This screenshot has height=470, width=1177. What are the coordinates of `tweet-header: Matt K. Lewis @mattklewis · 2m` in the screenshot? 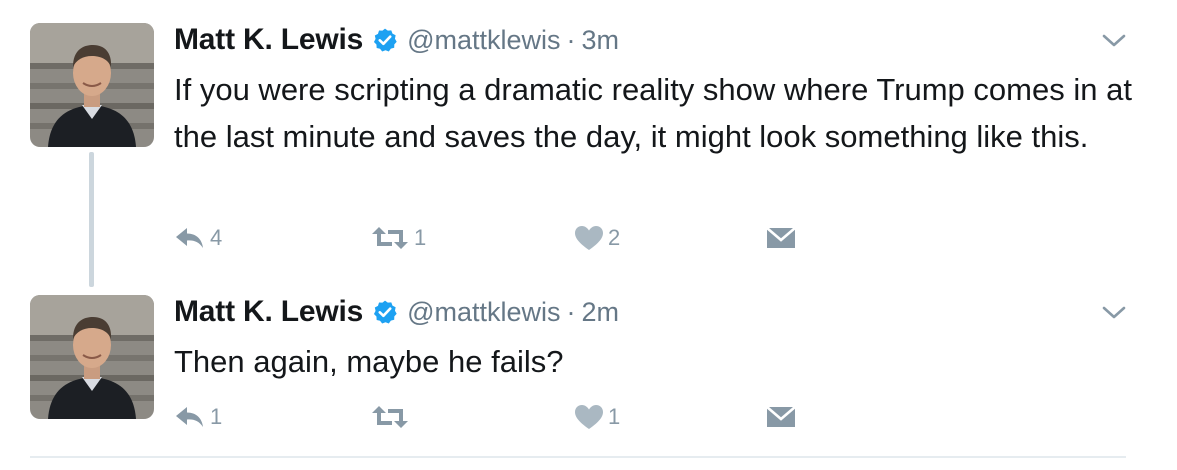 It's located at (396, 312).